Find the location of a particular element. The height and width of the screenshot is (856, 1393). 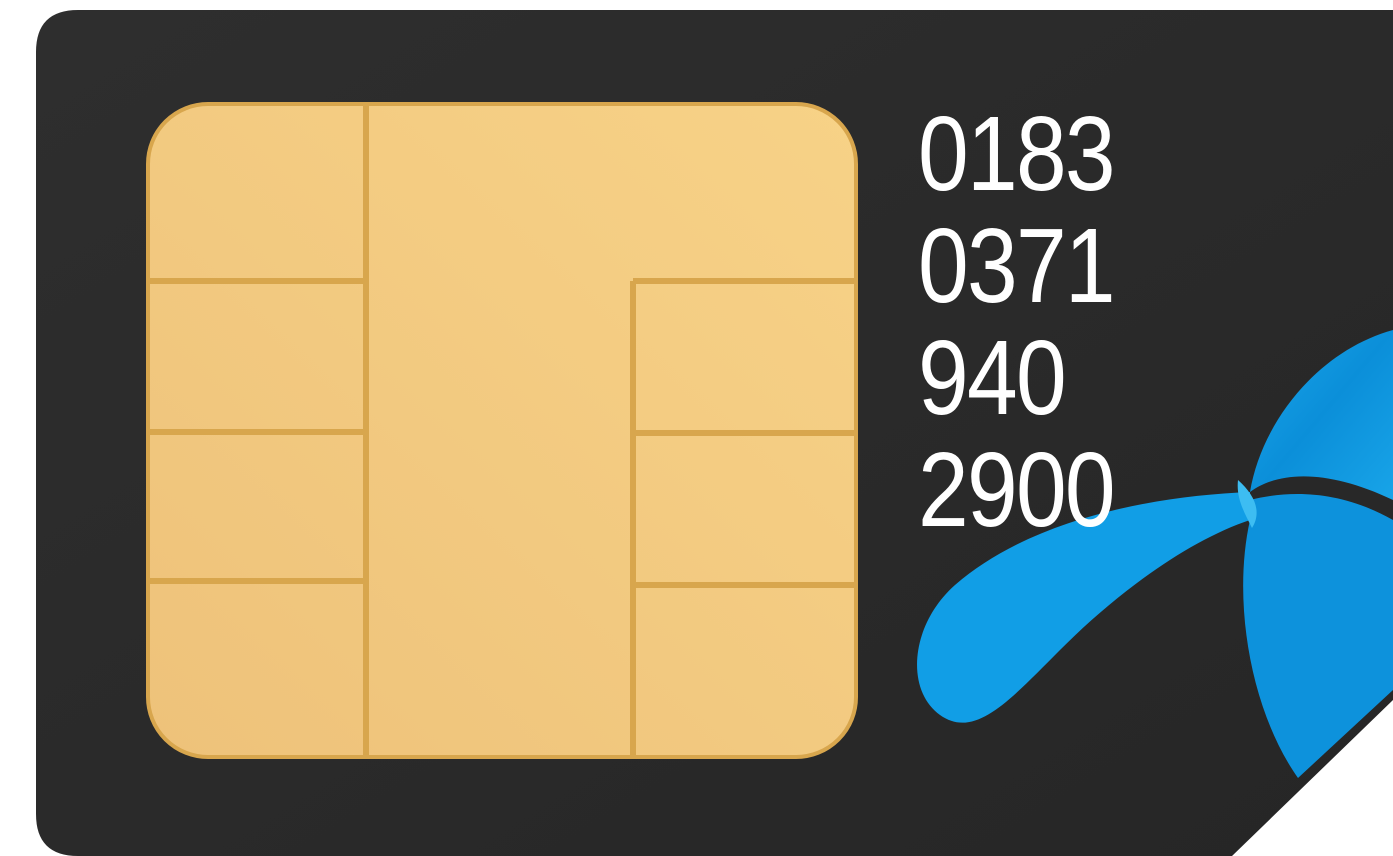

sim-number-line-3: 940 is located at coordinates (992, 378).